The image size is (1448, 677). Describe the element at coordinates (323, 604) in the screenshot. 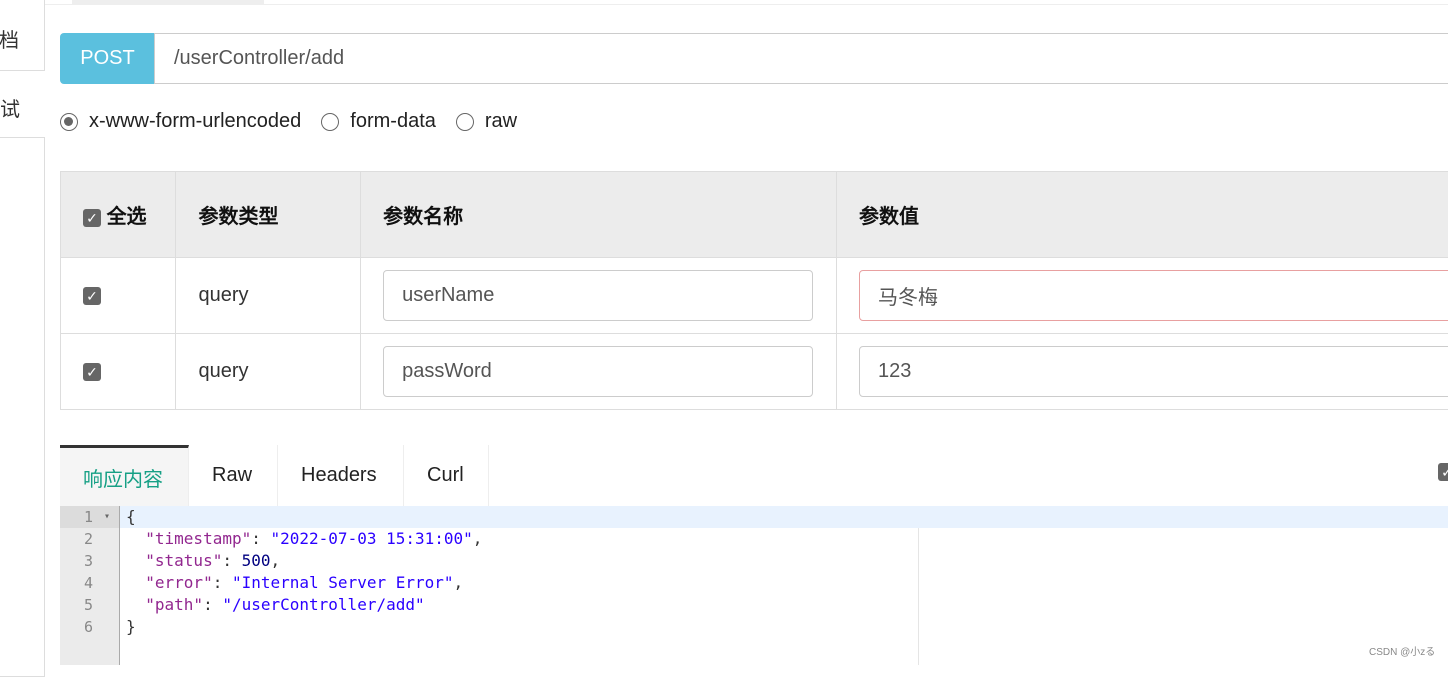

I see `json-value: "/userController/add"` at that location.